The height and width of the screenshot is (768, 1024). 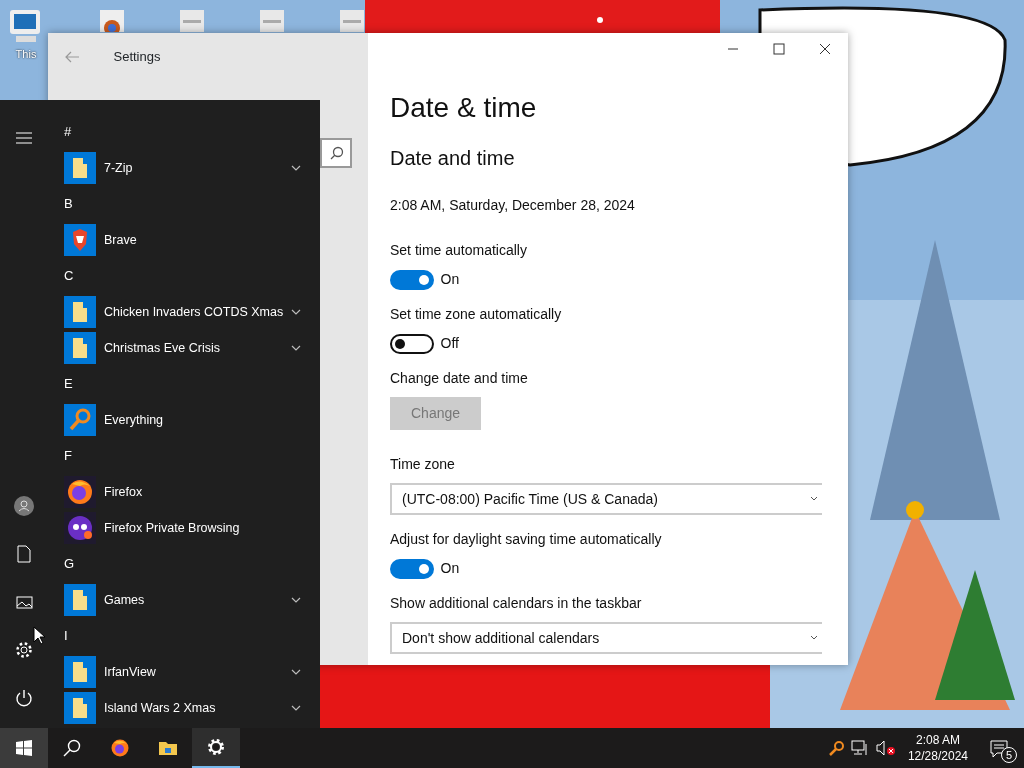 I want to click on user-icon, so click(x=24, y=506).